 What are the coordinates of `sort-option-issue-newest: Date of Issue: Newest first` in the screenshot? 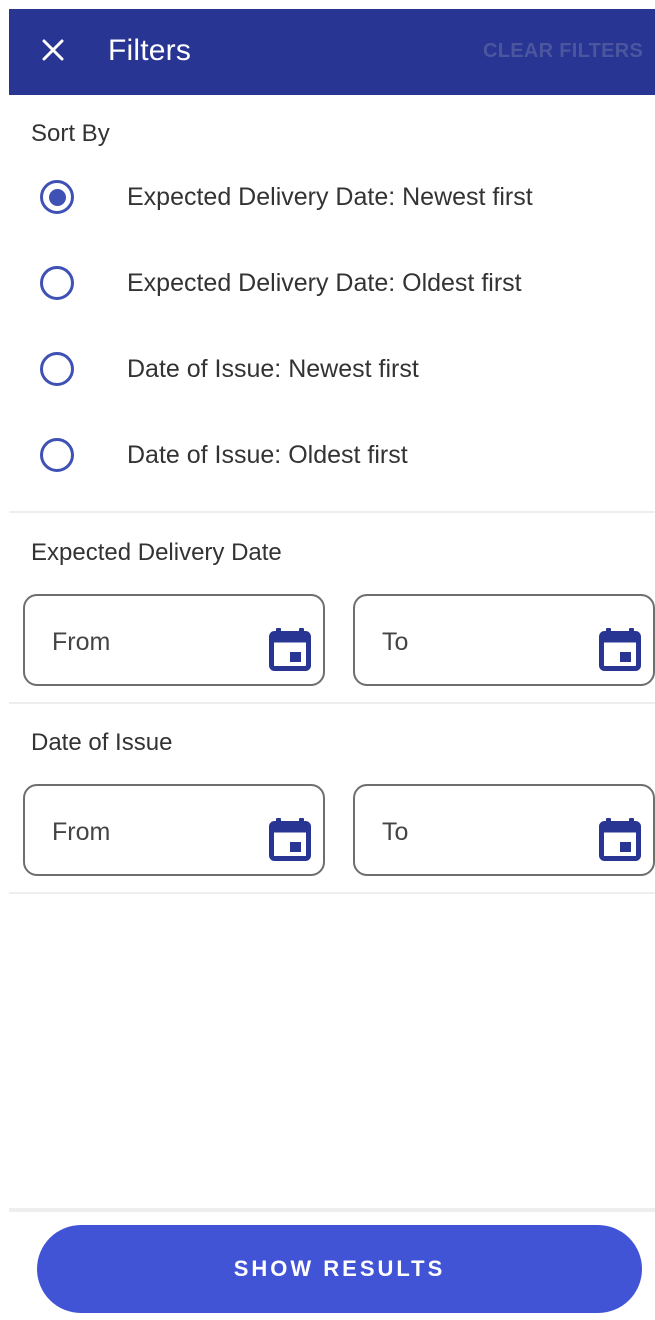 It's located at (330, 369).